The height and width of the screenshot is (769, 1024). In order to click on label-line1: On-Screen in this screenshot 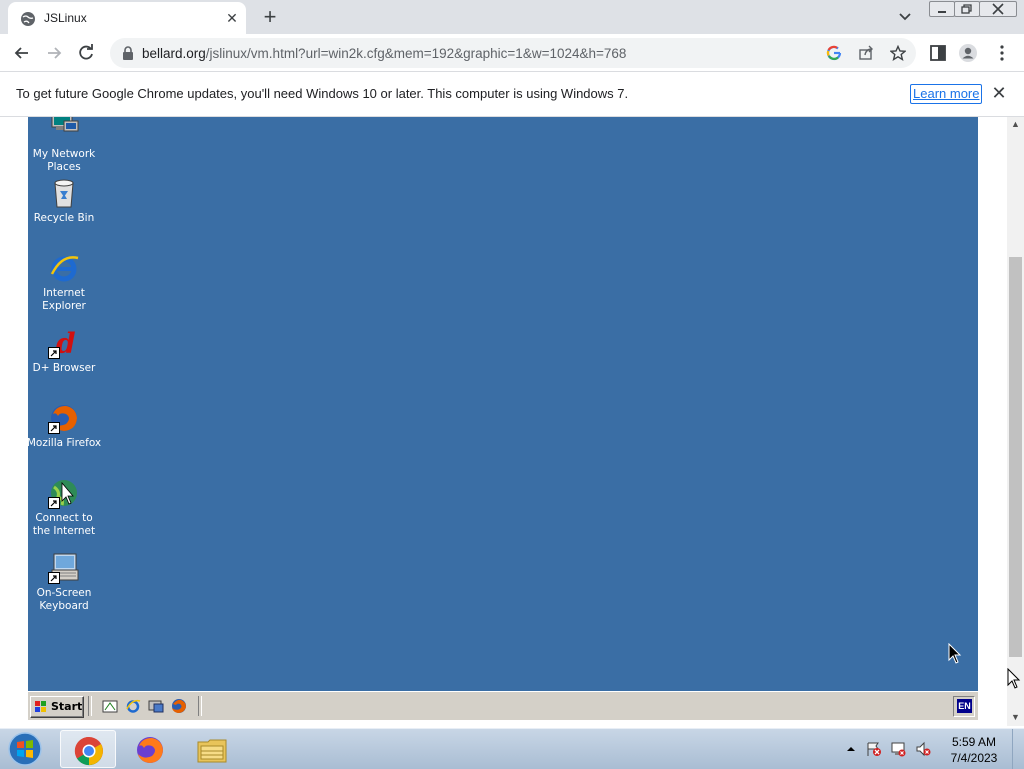, I will do `click(64, 593)`.